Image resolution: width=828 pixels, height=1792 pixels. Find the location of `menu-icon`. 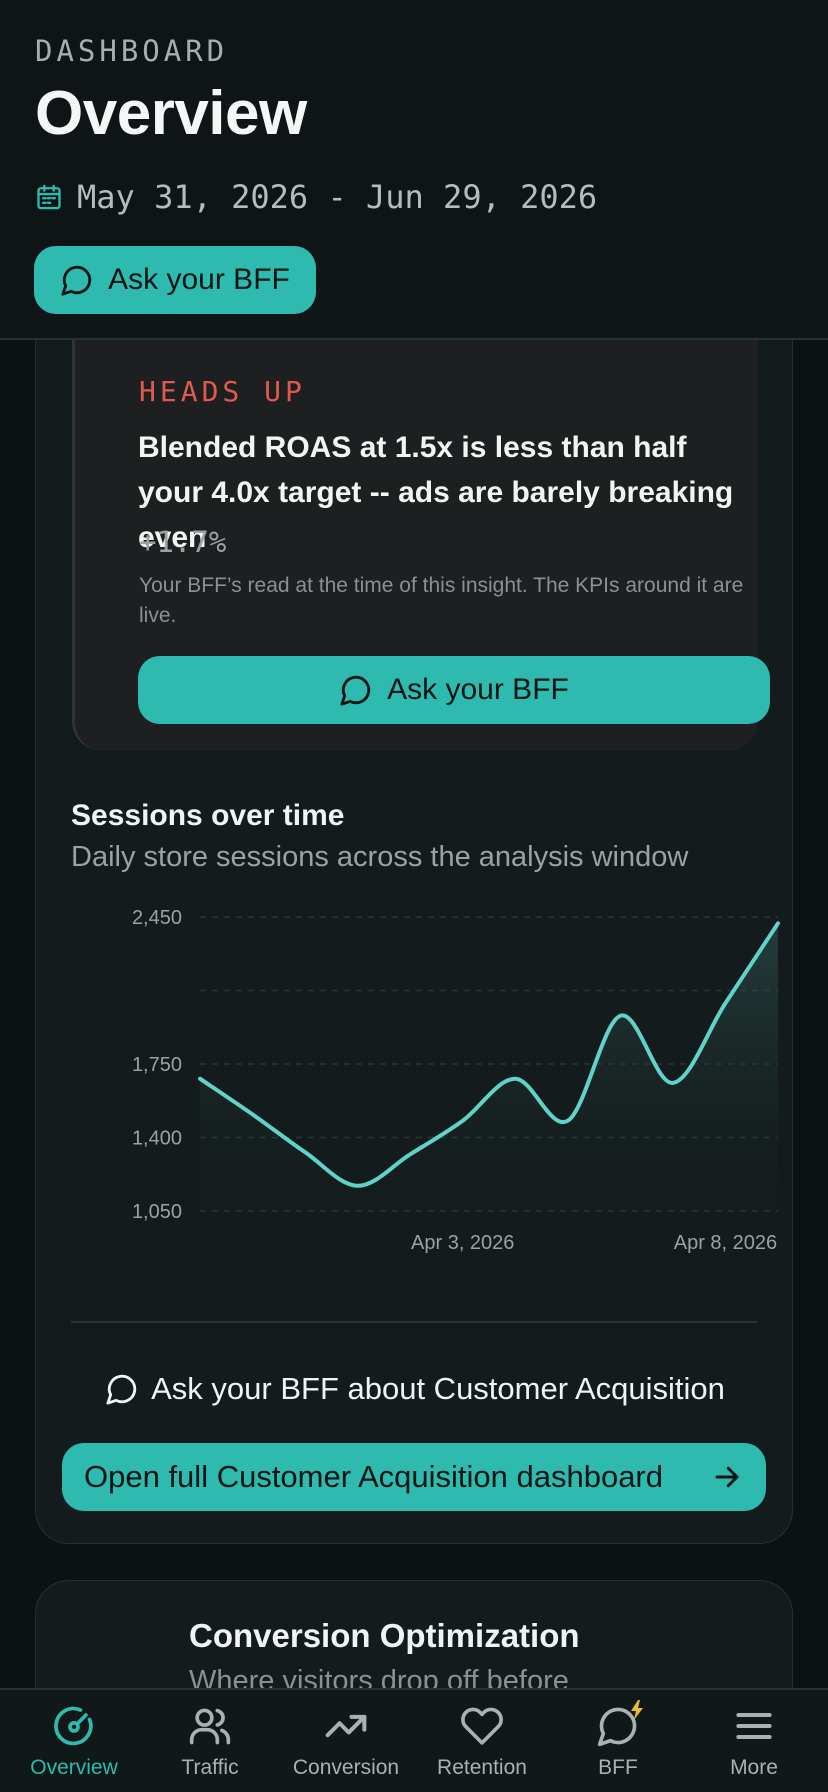

menu-icon is located at coordinates (754, 1726).